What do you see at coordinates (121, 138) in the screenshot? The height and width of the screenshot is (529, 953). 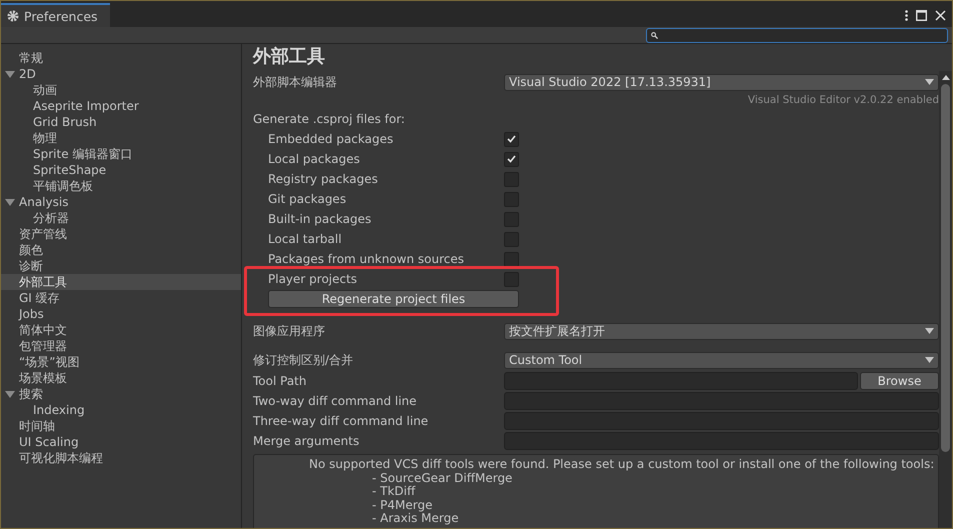 I see `sidebar-item: 物理` at bounding box center [121, 138].